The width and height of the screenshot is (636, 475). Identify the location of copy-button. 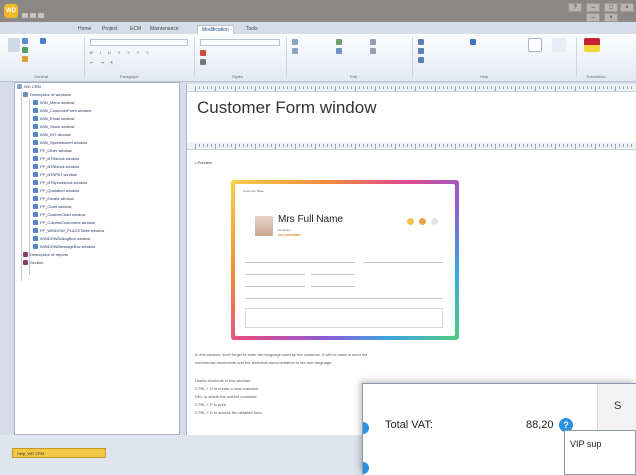
(26, 50).